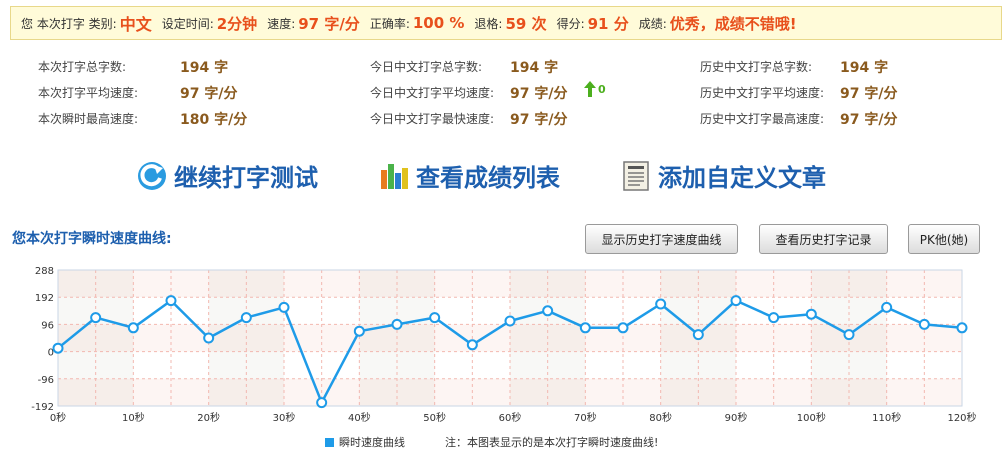  I want to click on summary-score-value: 91 分, so click(608, 23).